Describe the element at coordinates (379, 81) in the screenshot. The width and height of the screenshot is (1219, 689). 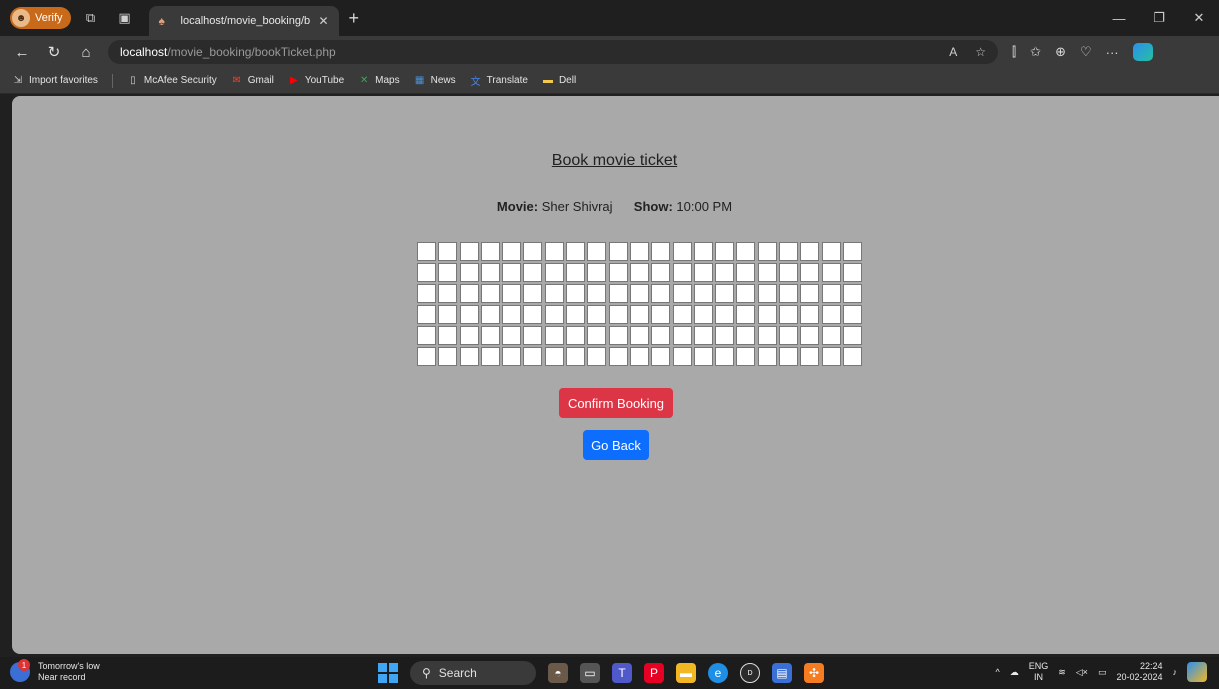
I see `favorite-item: ✕ Maps` at that location.